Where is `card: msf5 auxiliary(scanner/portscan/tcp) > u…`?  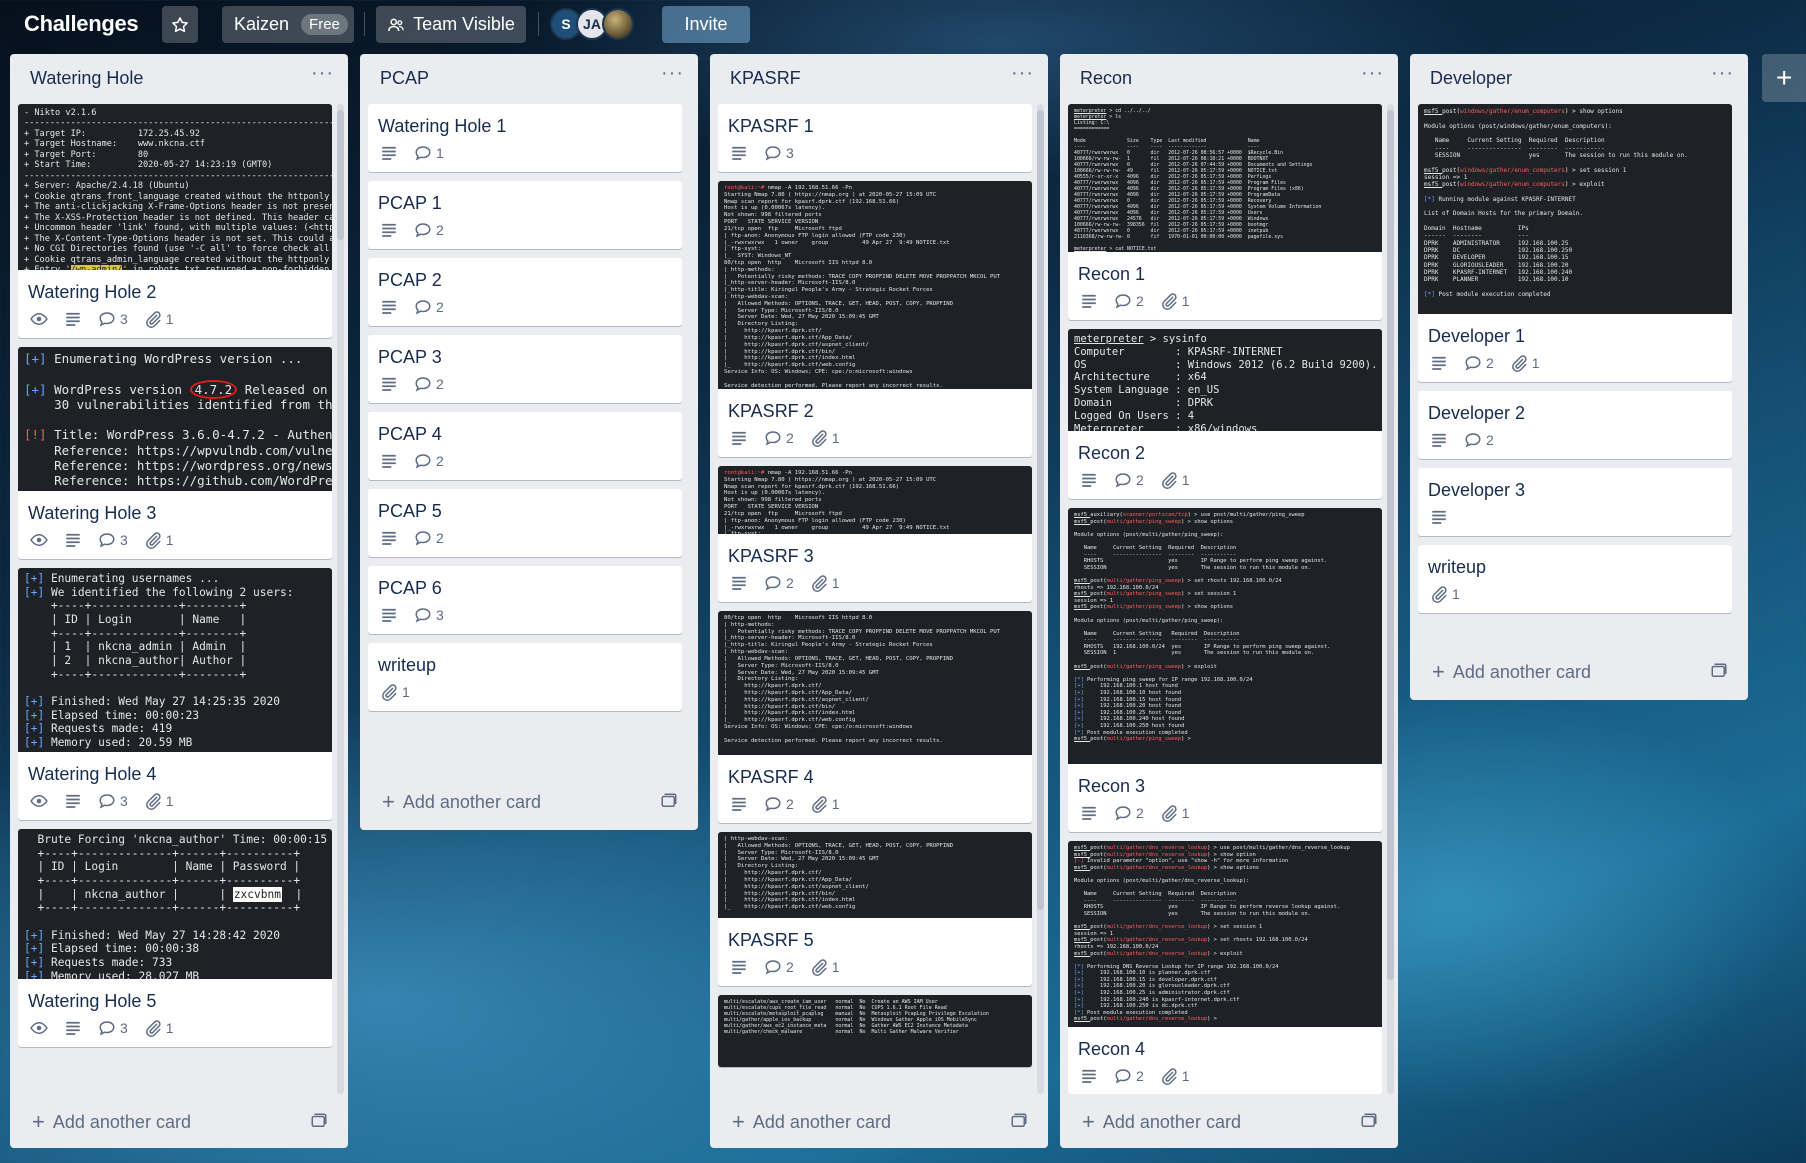
card: msf5 auxiliary(scanner/portscan/tcp) > u… is located at coordinates (1225, 670).